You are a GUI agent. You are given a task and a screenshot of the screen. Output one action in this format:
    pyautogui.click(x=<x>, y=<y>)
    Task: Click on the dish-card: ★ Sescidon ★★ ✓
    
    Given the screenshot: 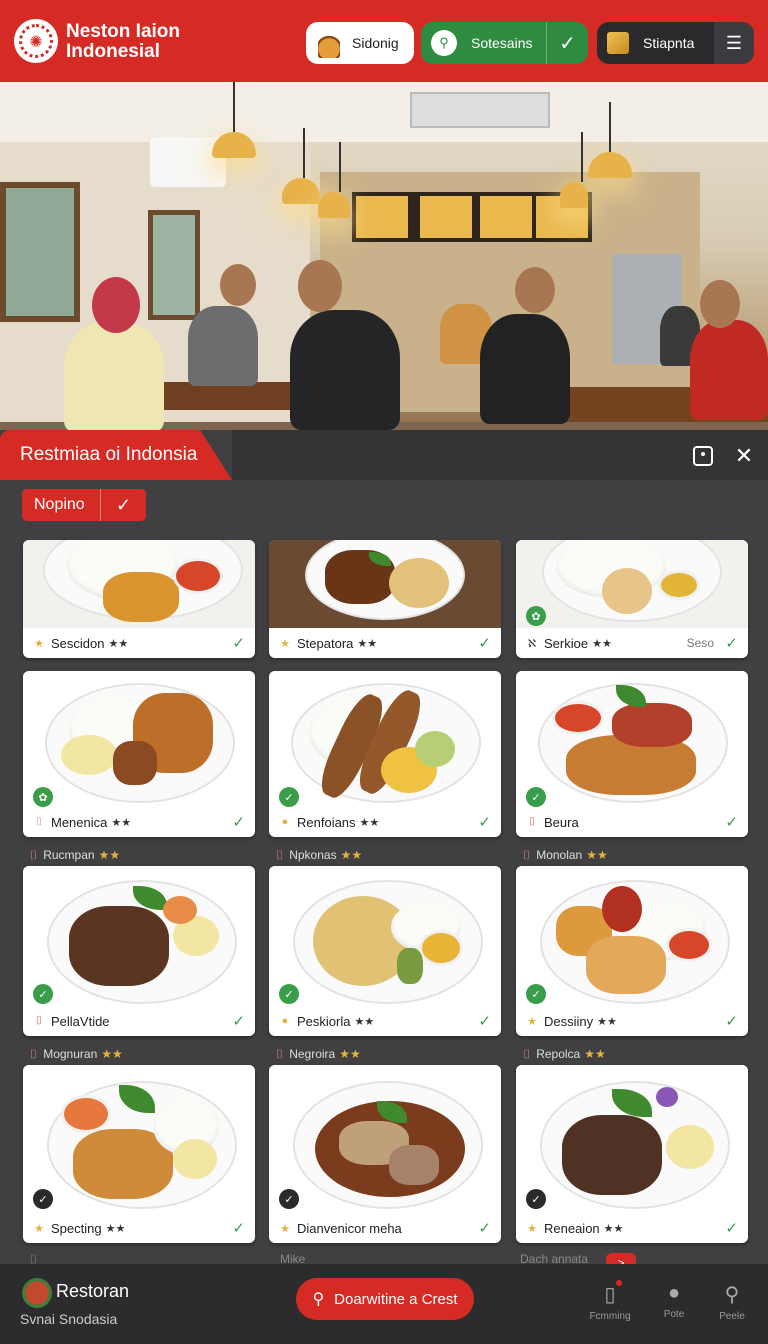 What is the action you would take?
    pyautogui.click(x=139, y=599)
    